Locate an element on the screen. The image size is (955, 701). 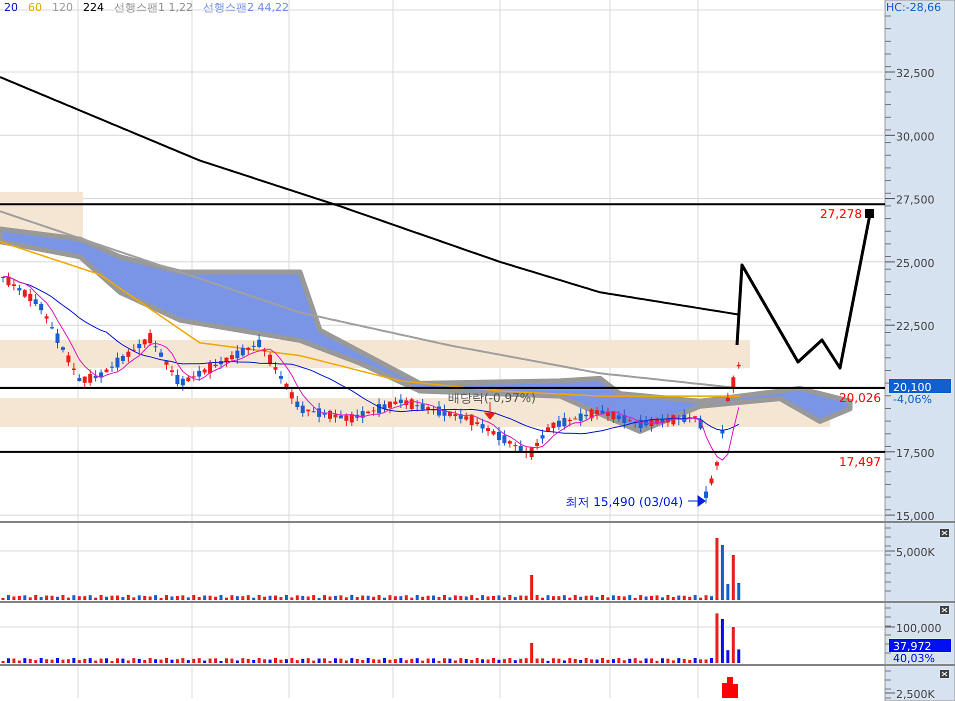
level-label: 20,026 is located at coordinates (860, 397).